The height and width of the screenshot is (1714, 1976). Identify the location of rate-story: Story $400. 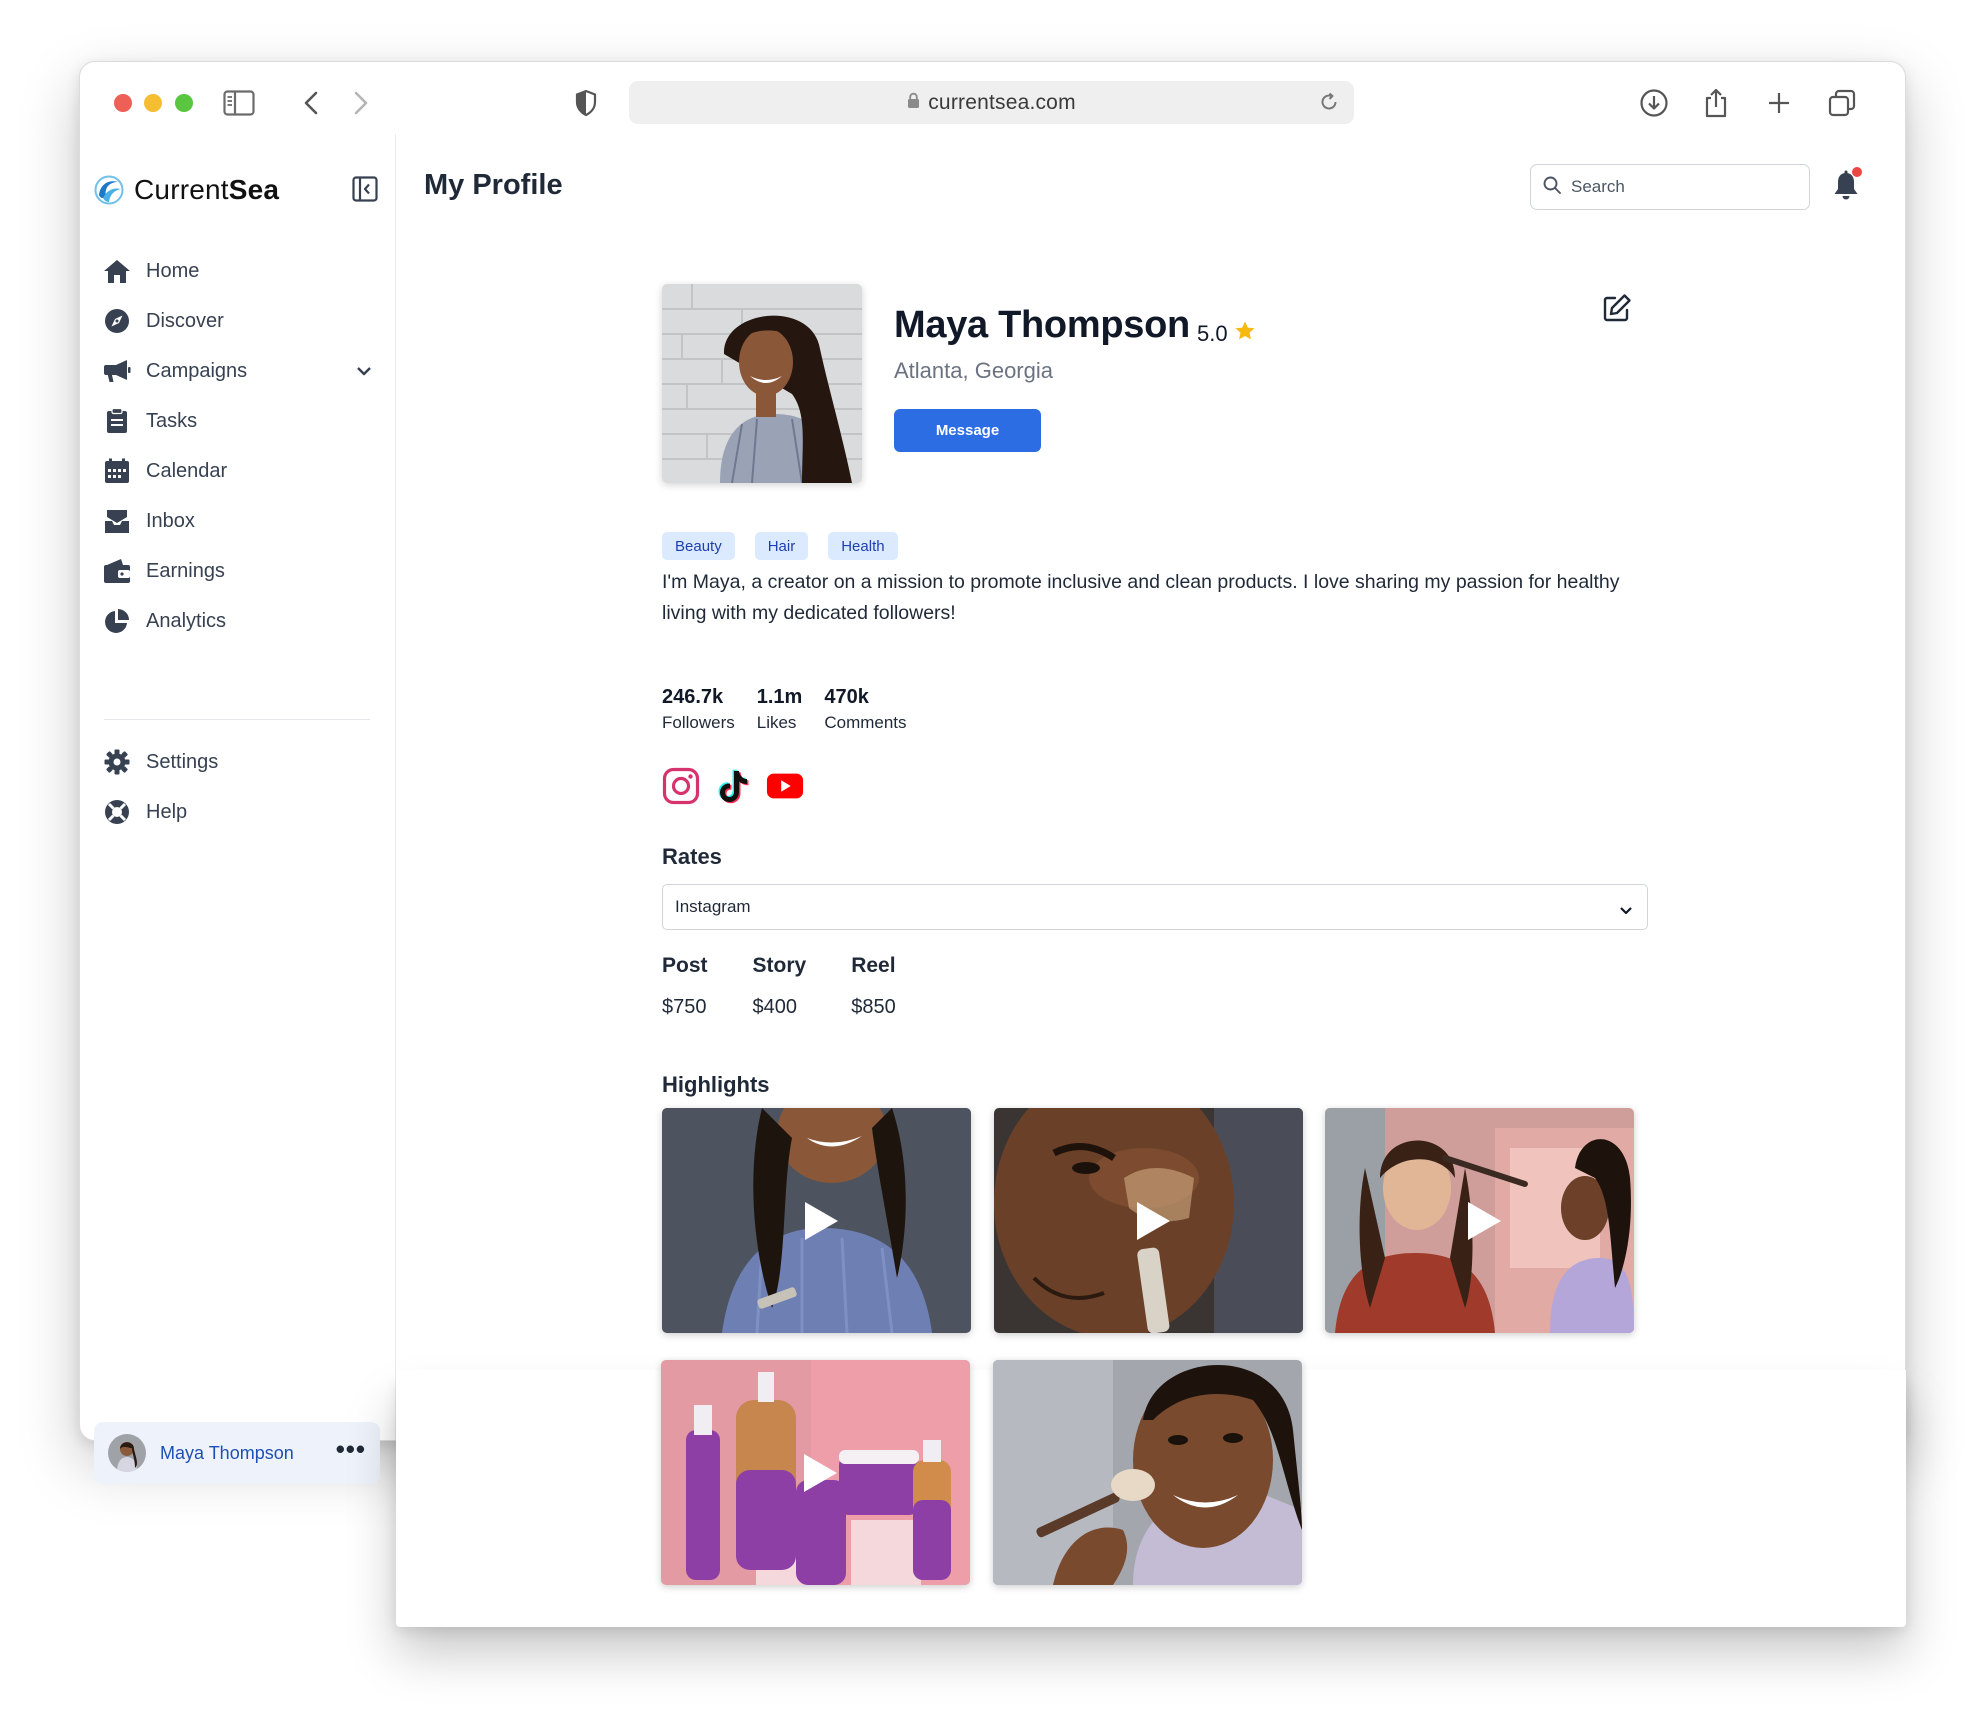
(780, 986).